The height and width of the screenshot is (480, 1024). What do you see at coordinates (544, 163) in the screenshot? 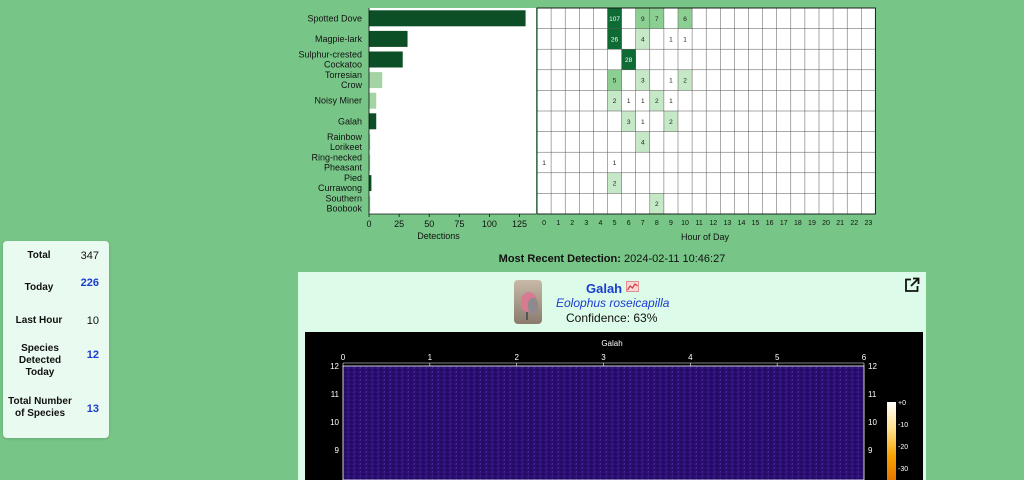
I see `heatmap-value-22: 1` at bounding box center [544, 163].